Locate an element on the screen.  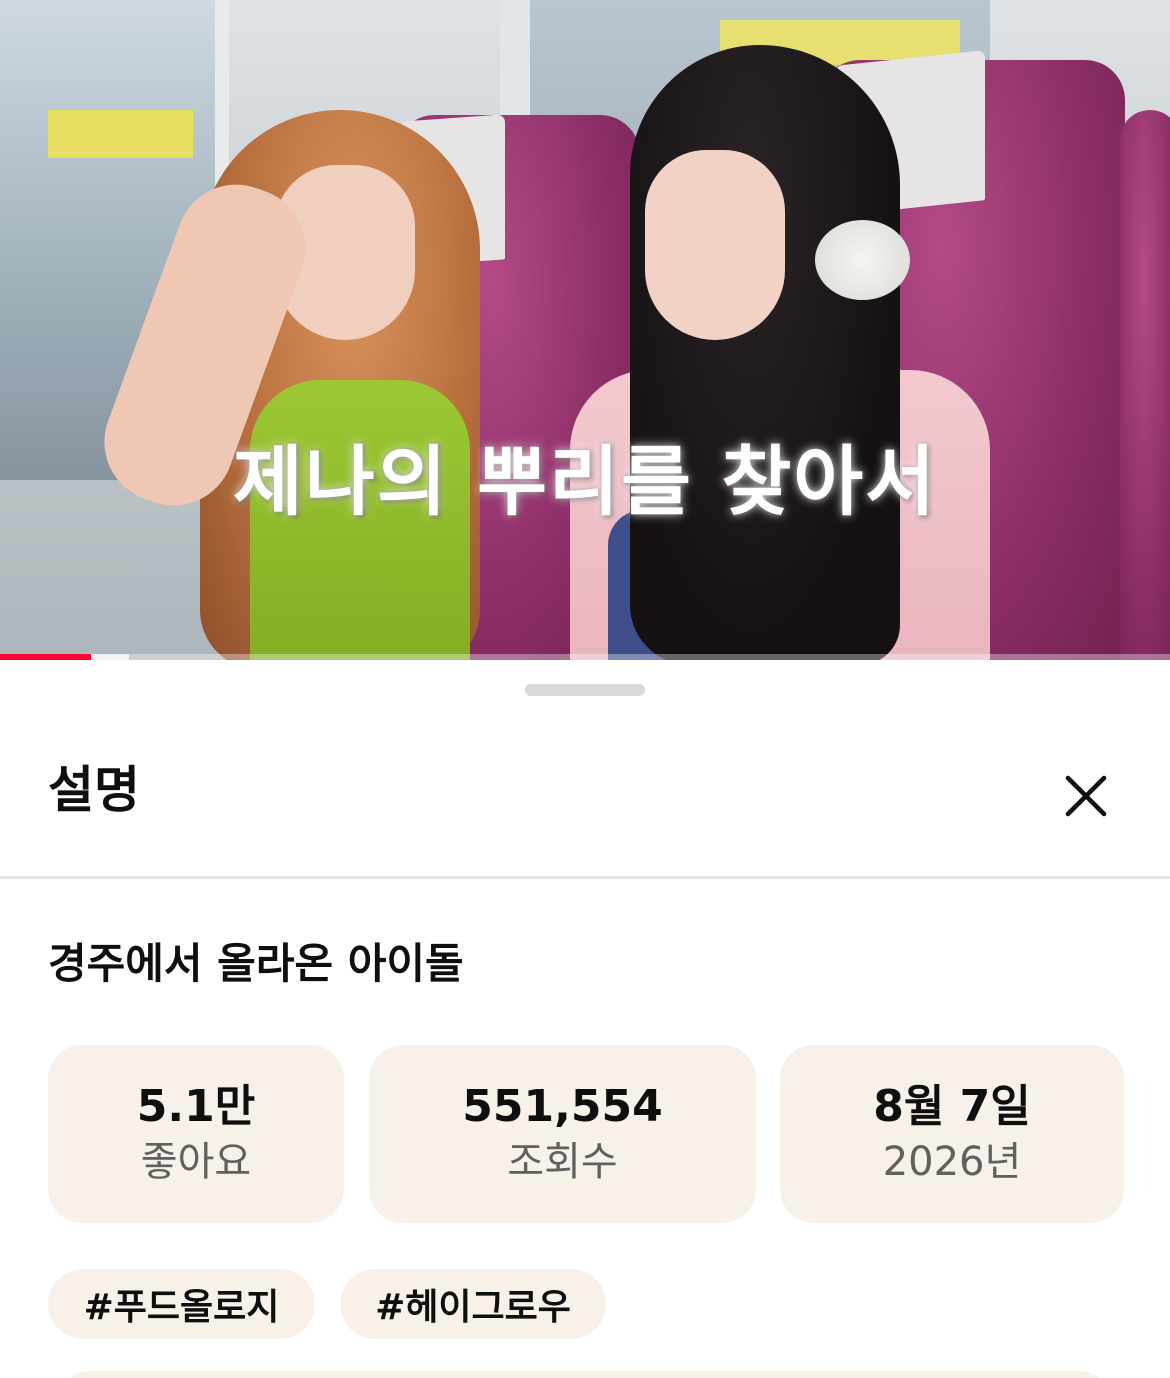
sheet-drag-handle is located at coordinates (585, 690).